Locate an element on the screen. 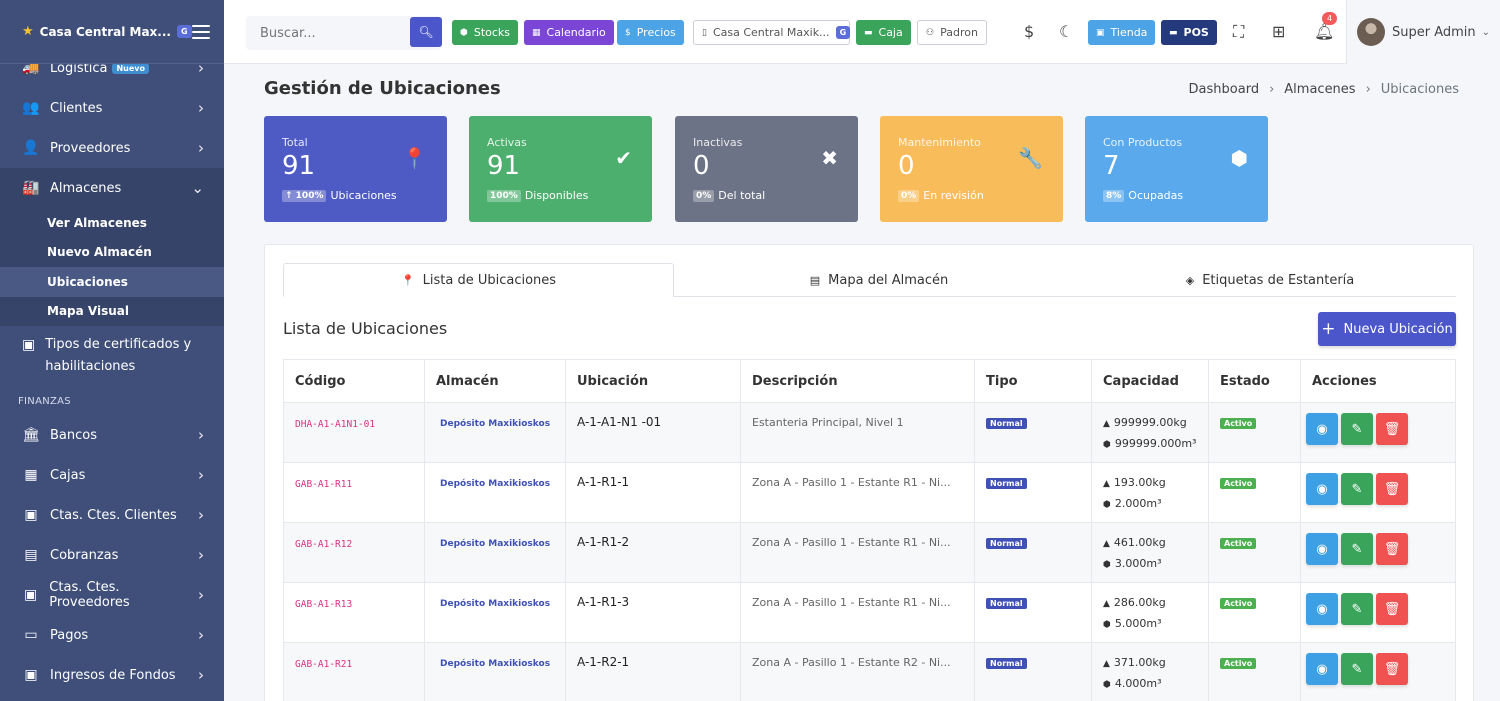 The image size is (1500, 701). breadcrumb-almacenes: Almacenes is located at coordinates (1319, 89).